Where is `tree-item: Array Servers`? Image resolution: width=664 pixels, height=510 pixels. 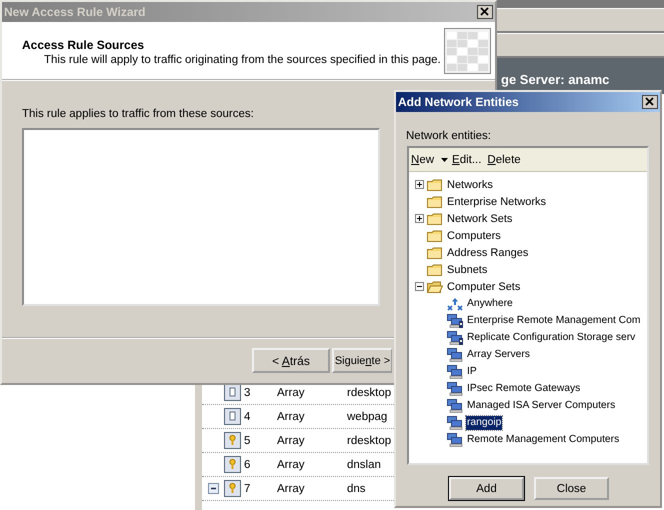 tree-item: Array Servers is located at coordinates (498, 355).